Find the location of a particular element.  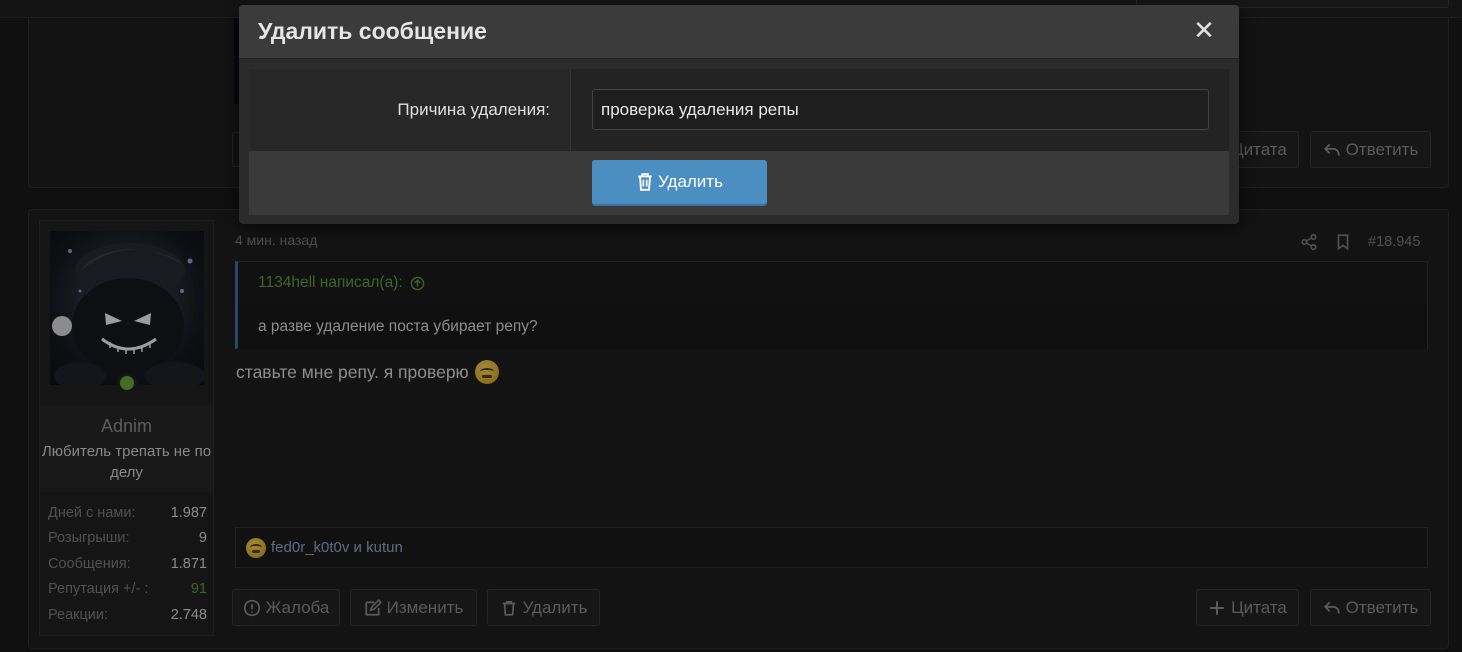

confirm-delete-button: Удалить is located at coordinates (679, 182).